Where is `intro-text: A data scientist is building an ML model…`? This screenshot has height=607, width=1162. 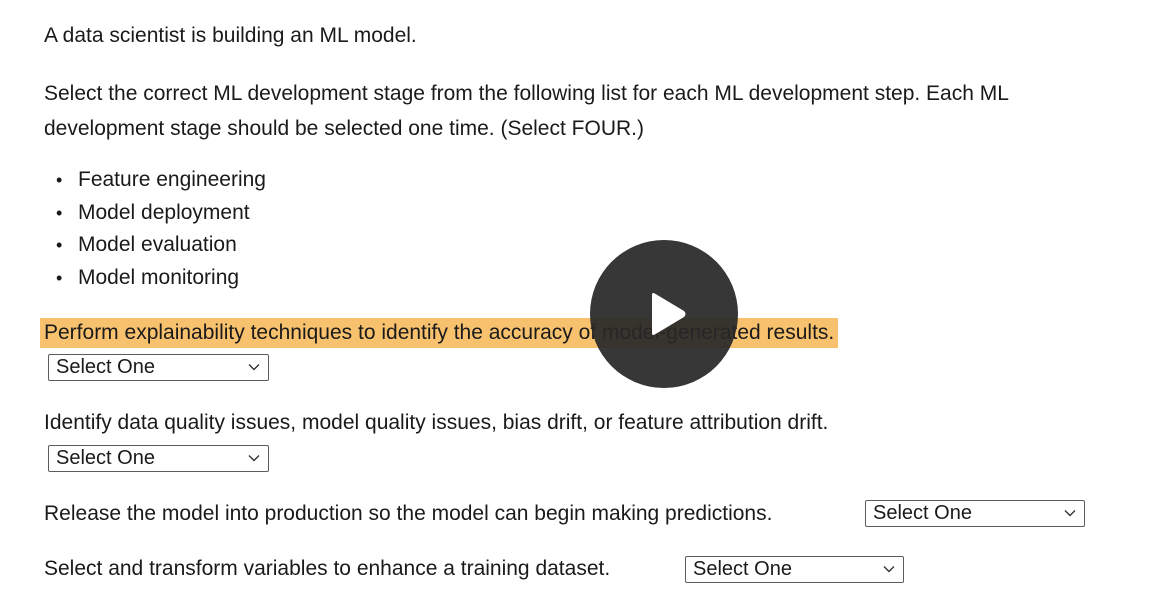 intro-text: A data scientist is building an ML model… is located at coordinates (230, 35).